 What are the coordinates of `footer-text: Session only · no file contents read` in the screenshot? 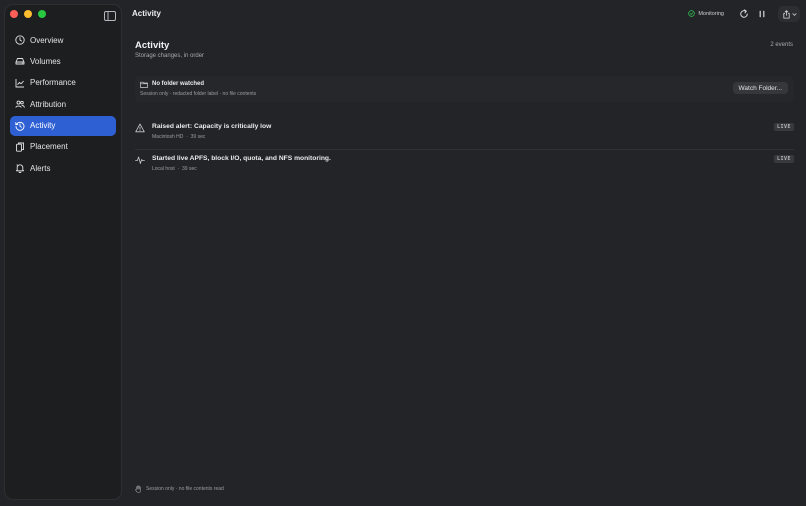 It's located at (185, 489).